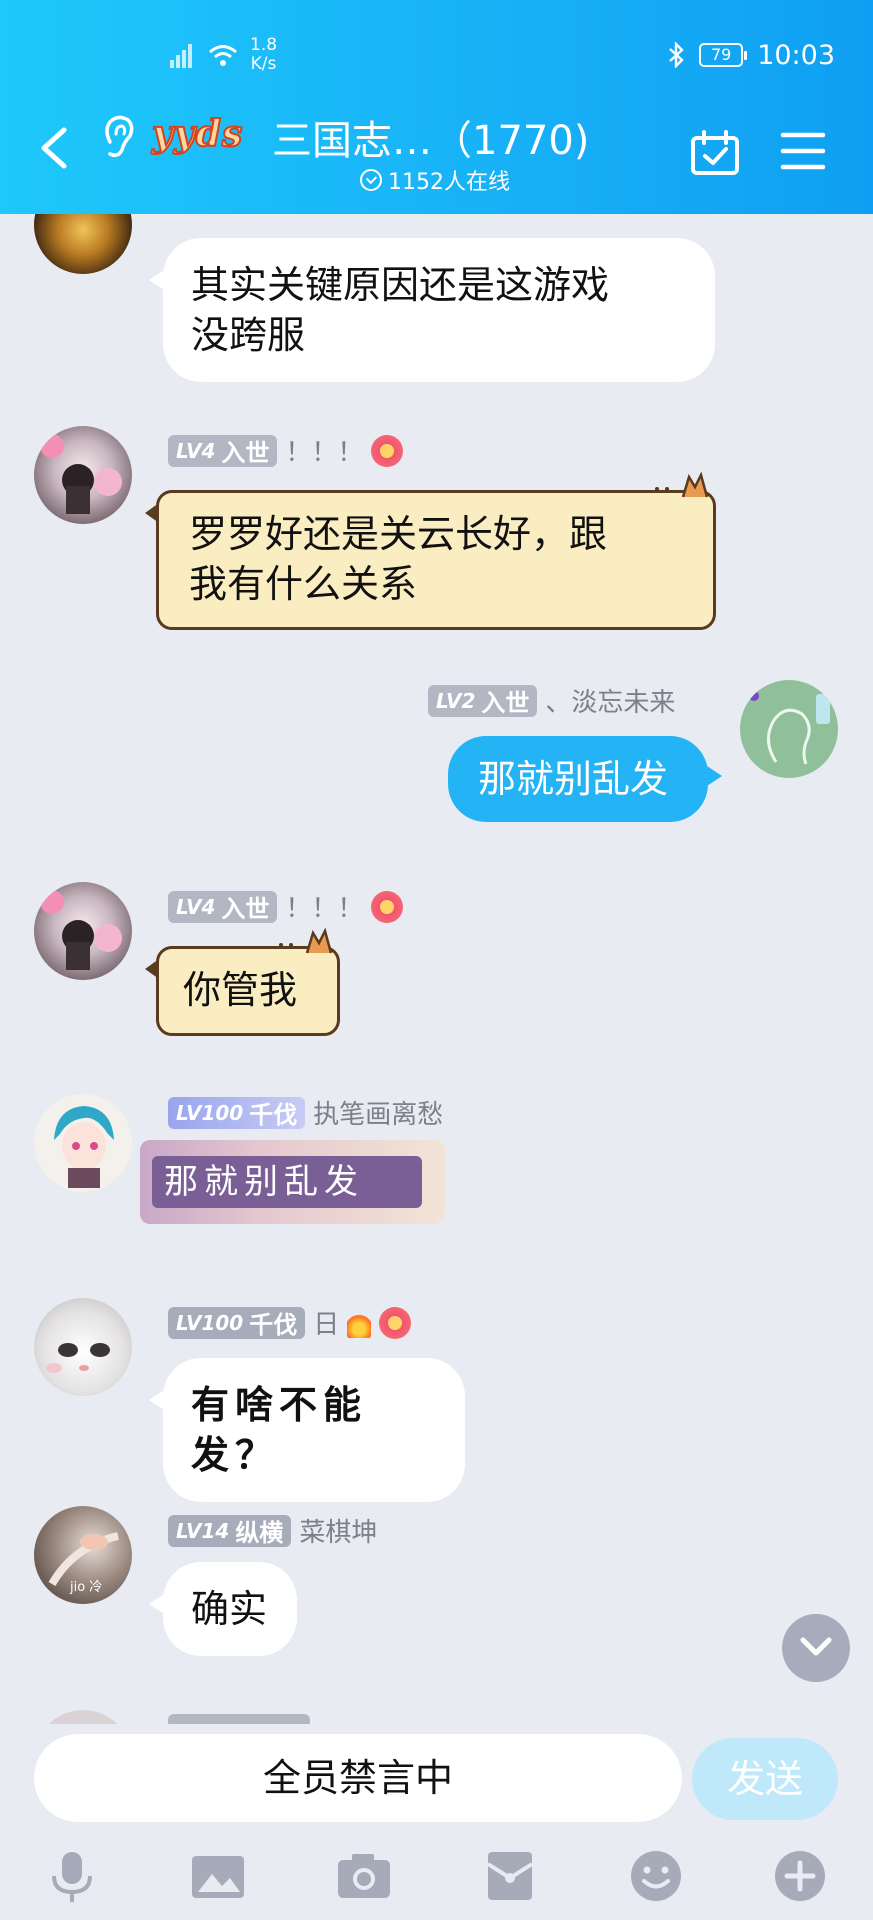  What do you see at coordinates (430, 137) in the screenshot?
I see `group-title: 三国志…（1770)` at bounding box center [430, 137].